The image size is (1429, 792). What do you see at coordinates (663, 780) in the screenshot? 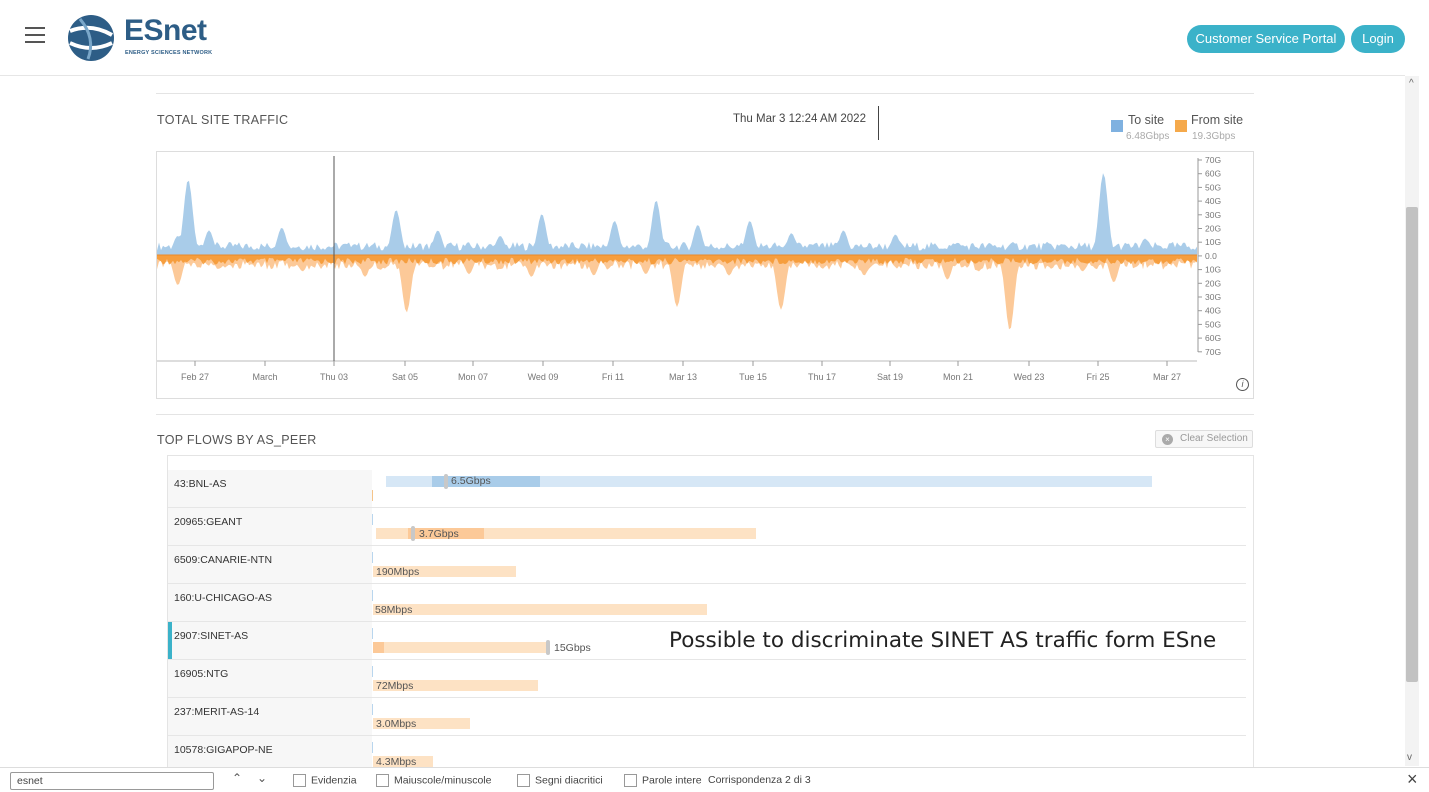
I see `option-whole-words: Parole intere` at bounding box center [663, 780].